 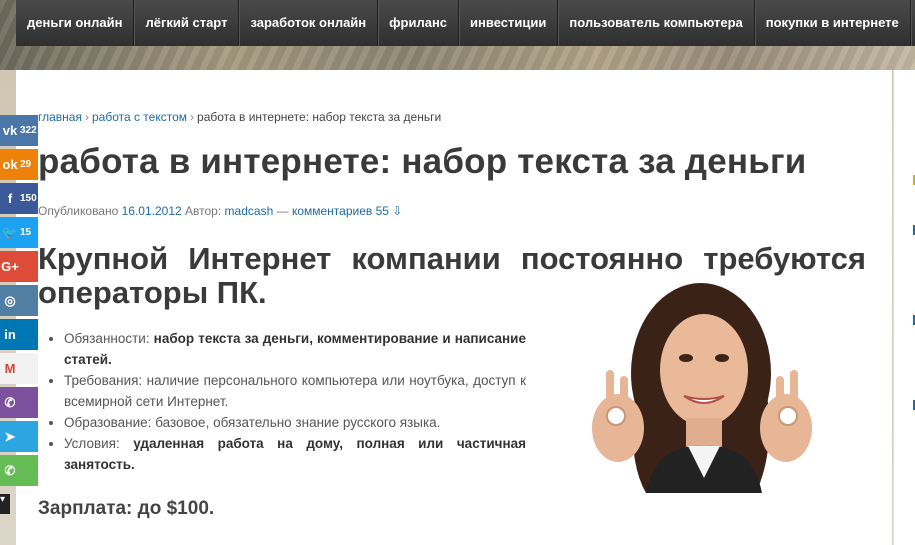 I want to click on list-item-label: Условия:, so click(x=92, y=443).